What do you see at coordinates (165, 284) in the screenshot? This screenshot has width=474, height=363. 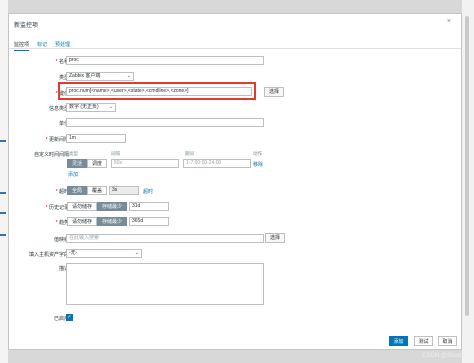 I see `description-textarea` at bounding box center [165, 284].